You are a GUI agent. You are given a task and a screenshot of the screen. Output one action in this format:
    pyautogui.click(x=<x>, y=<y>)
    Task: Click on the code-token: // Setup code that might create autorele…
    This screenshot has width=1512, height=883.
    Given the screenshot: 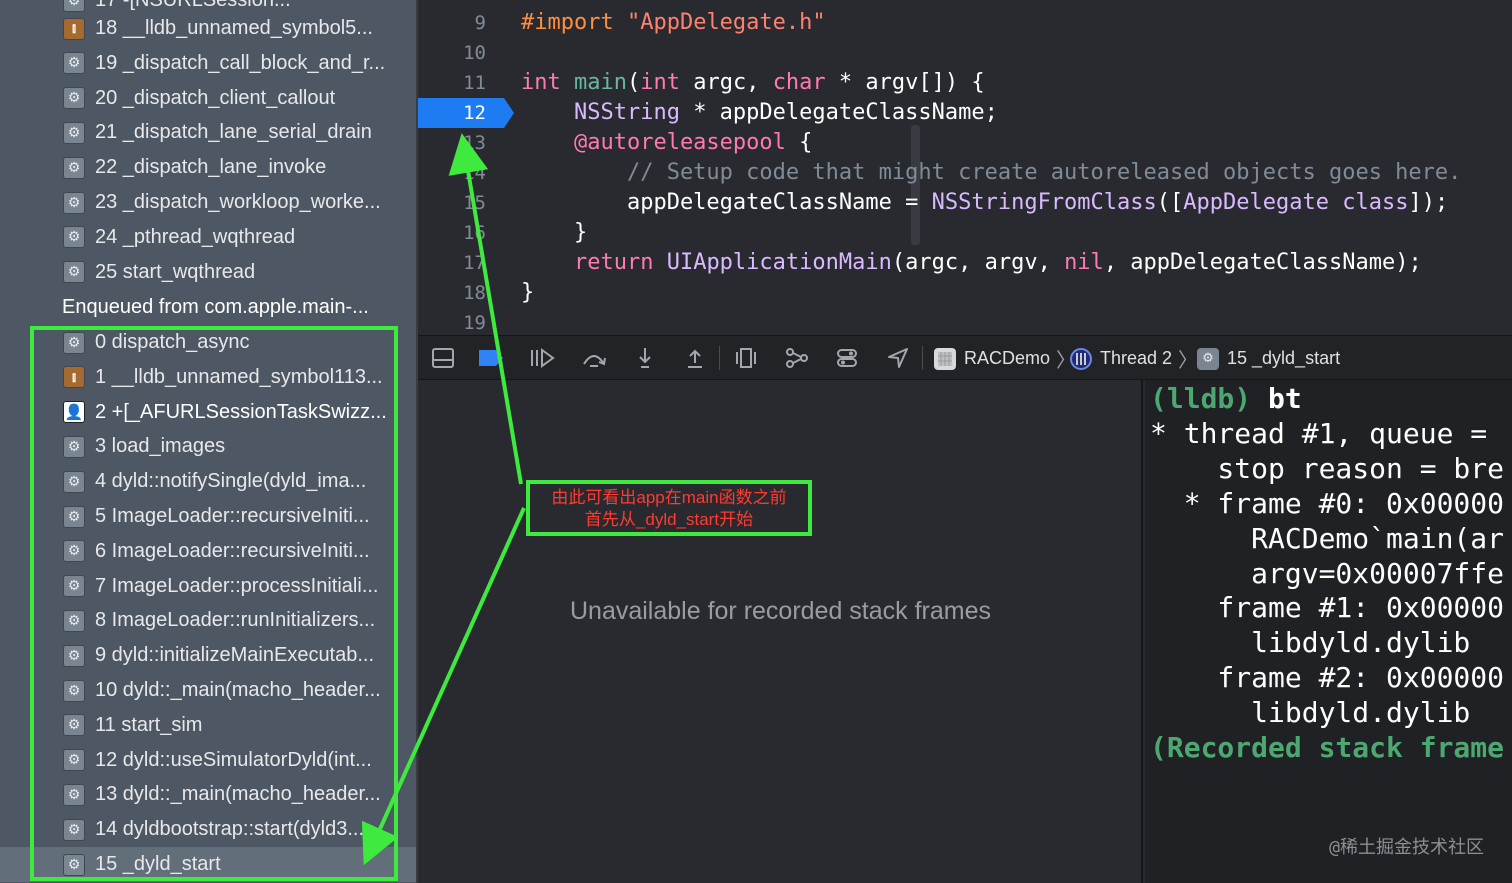 What is the action you would take?
    pyautogui.click(x=991, y=172)
    